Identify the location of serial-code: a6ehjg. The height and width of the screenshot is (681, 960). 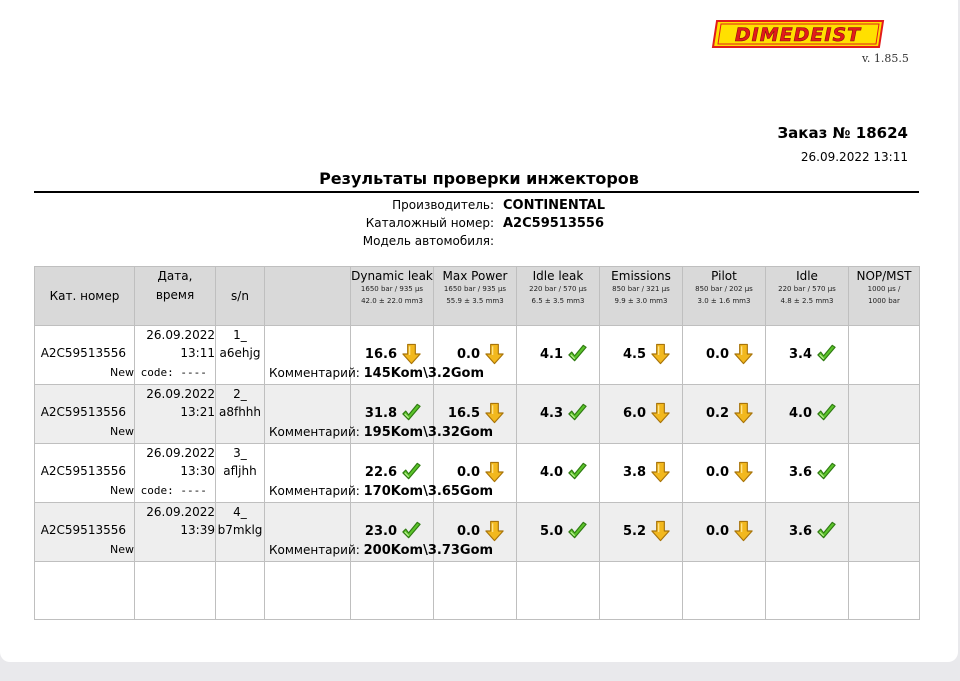
(240, 353).